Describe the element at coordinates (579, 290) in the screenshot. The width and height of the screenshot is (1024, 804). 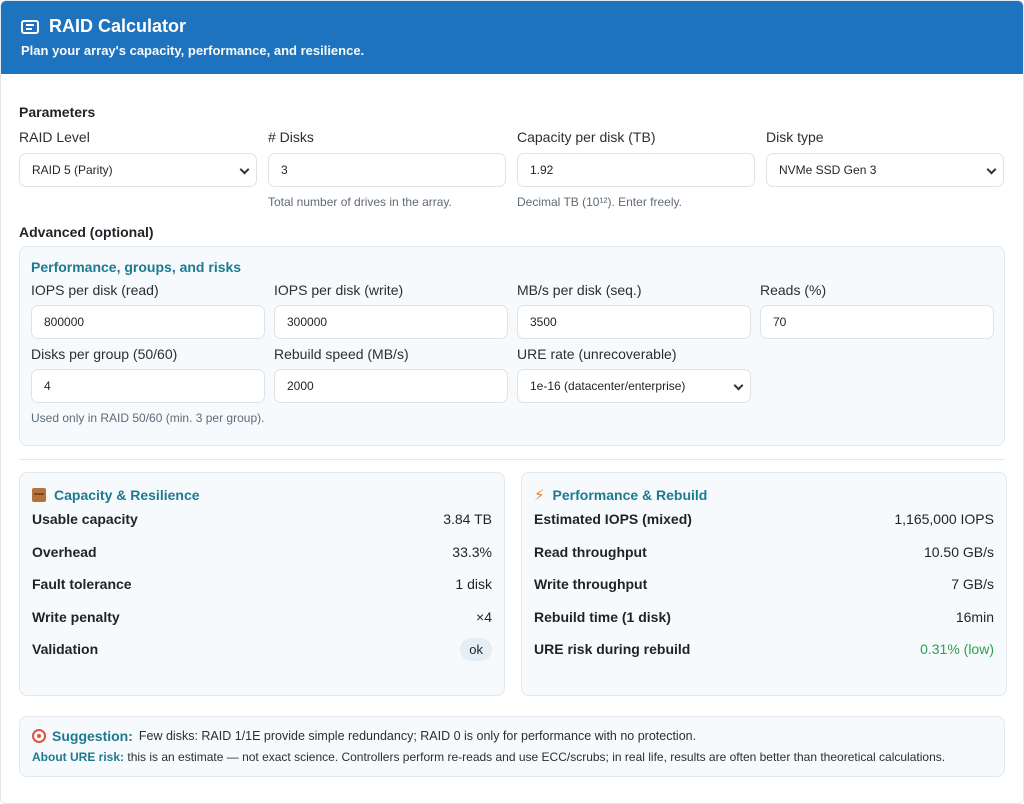
I see `mbs-label: MB/s per disk (seq.)` at that location.